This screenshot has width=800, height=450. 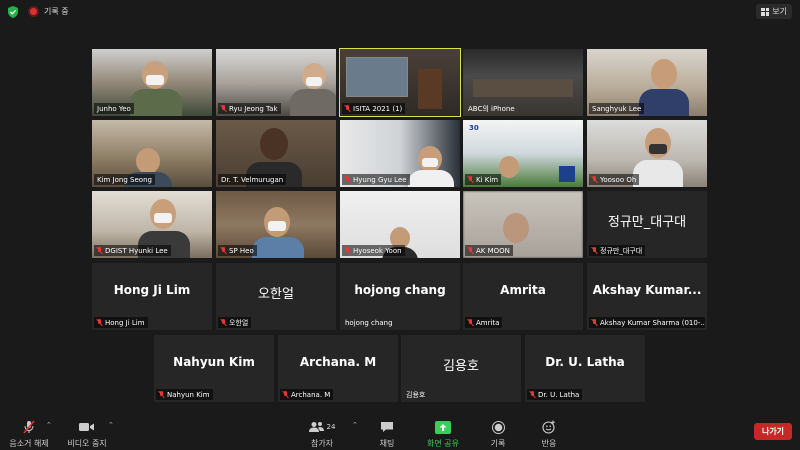 I want to click on participant-tile: Dr. U. Latha Dr. U. Latha, so click(x=585, y=368).